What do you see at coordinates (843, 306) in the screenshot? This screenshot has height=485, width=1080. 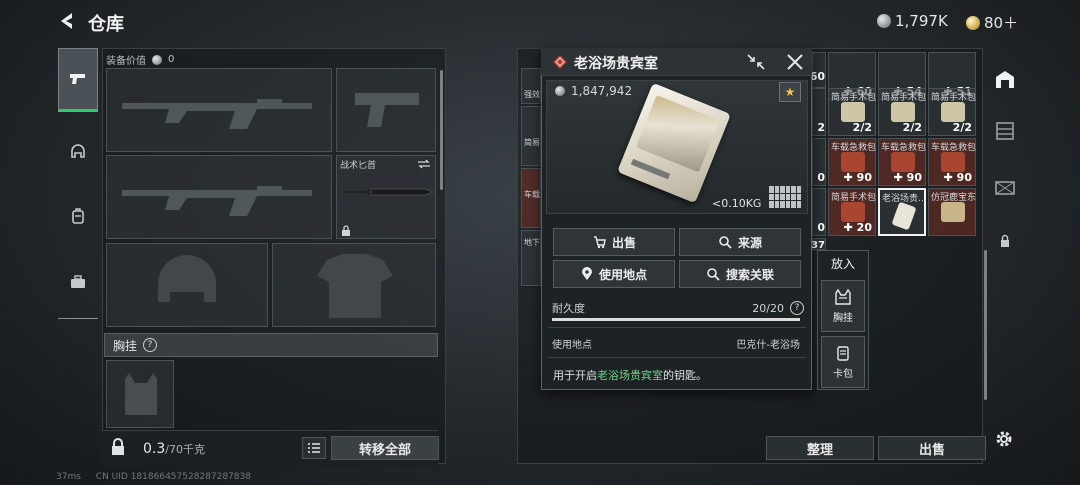 I see `put-in-chest-rig-button: 胸挂` at bounding box center [843, 306].